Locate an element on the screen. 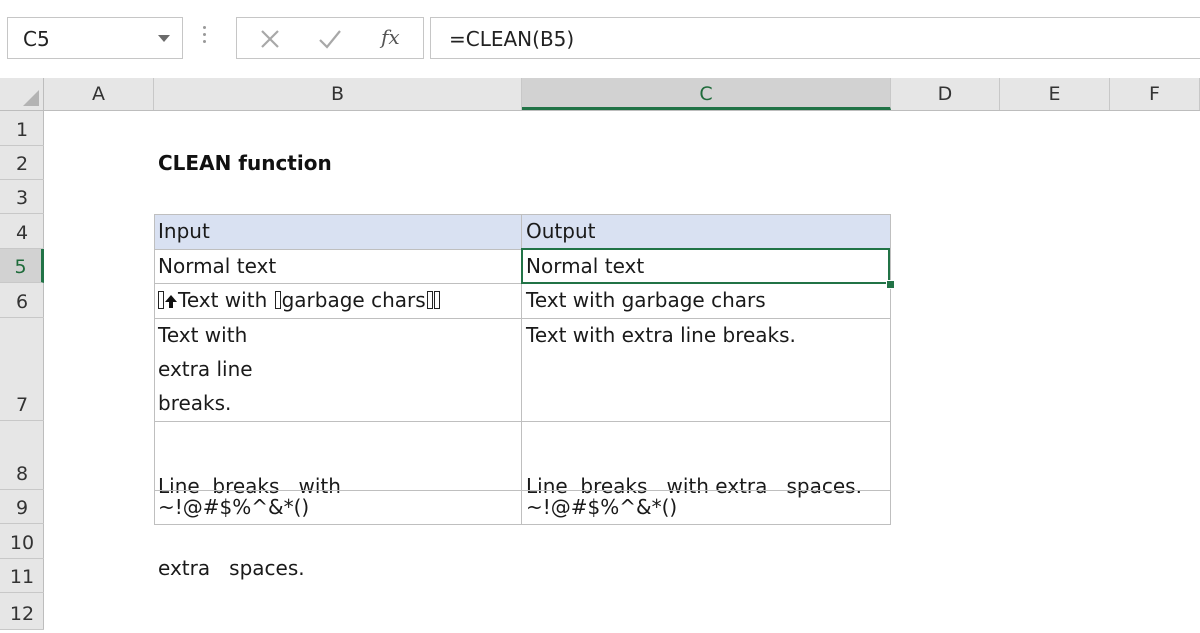 This screenshot has height=633, width=1200. formula-buttons: fx is located at coordinates (330, 38).